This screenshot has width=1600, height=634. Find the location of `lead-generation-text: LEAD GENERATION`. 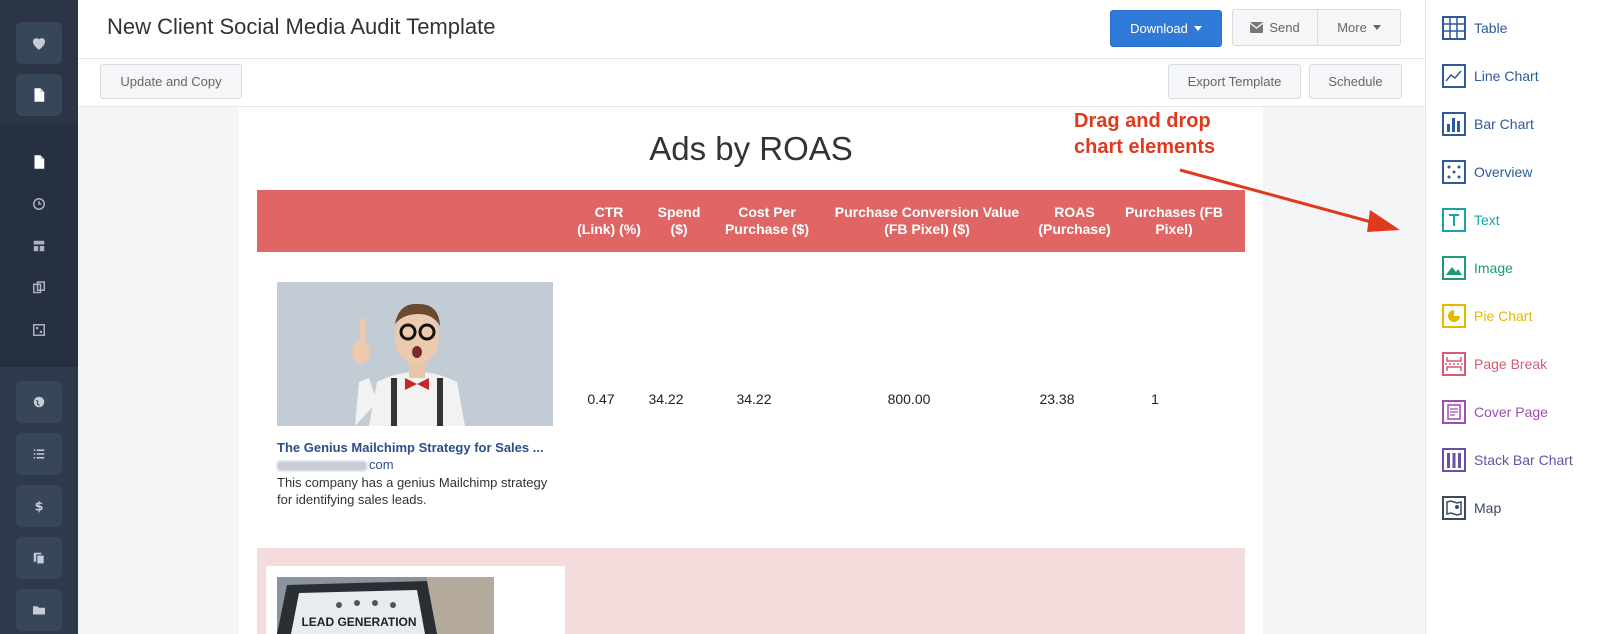

lead-generation-text: LEAD GENERATION is located at coordinates (358, 622).